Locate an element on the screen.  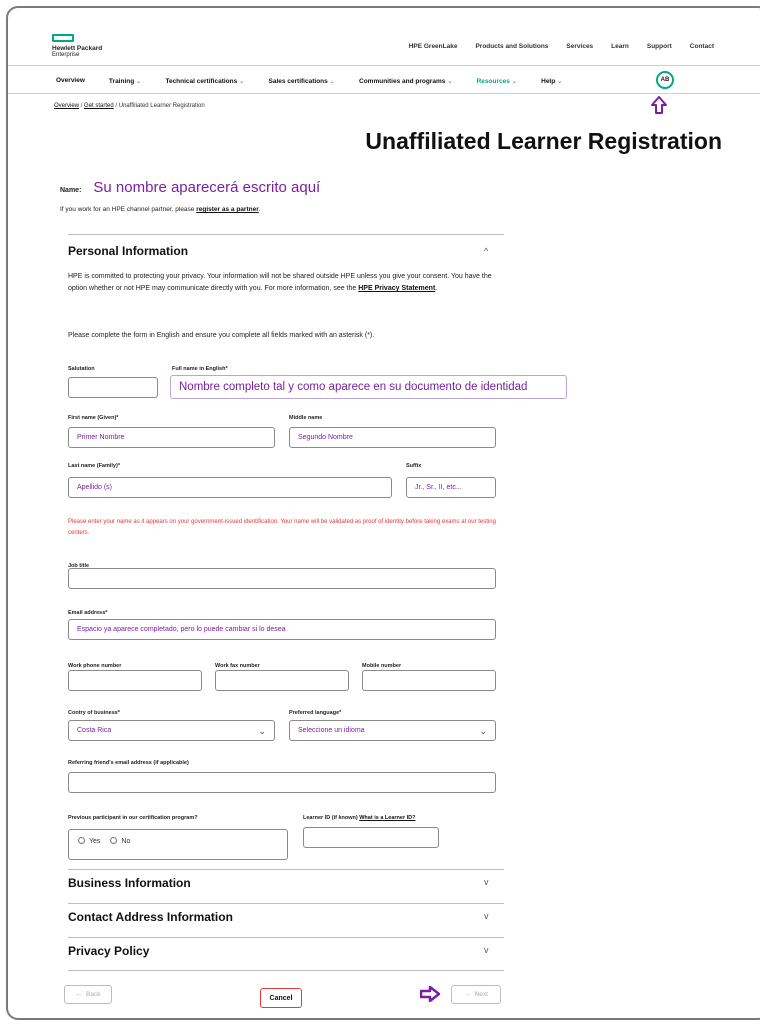
nav-training-label: Training is located at coordinates (121, 81).